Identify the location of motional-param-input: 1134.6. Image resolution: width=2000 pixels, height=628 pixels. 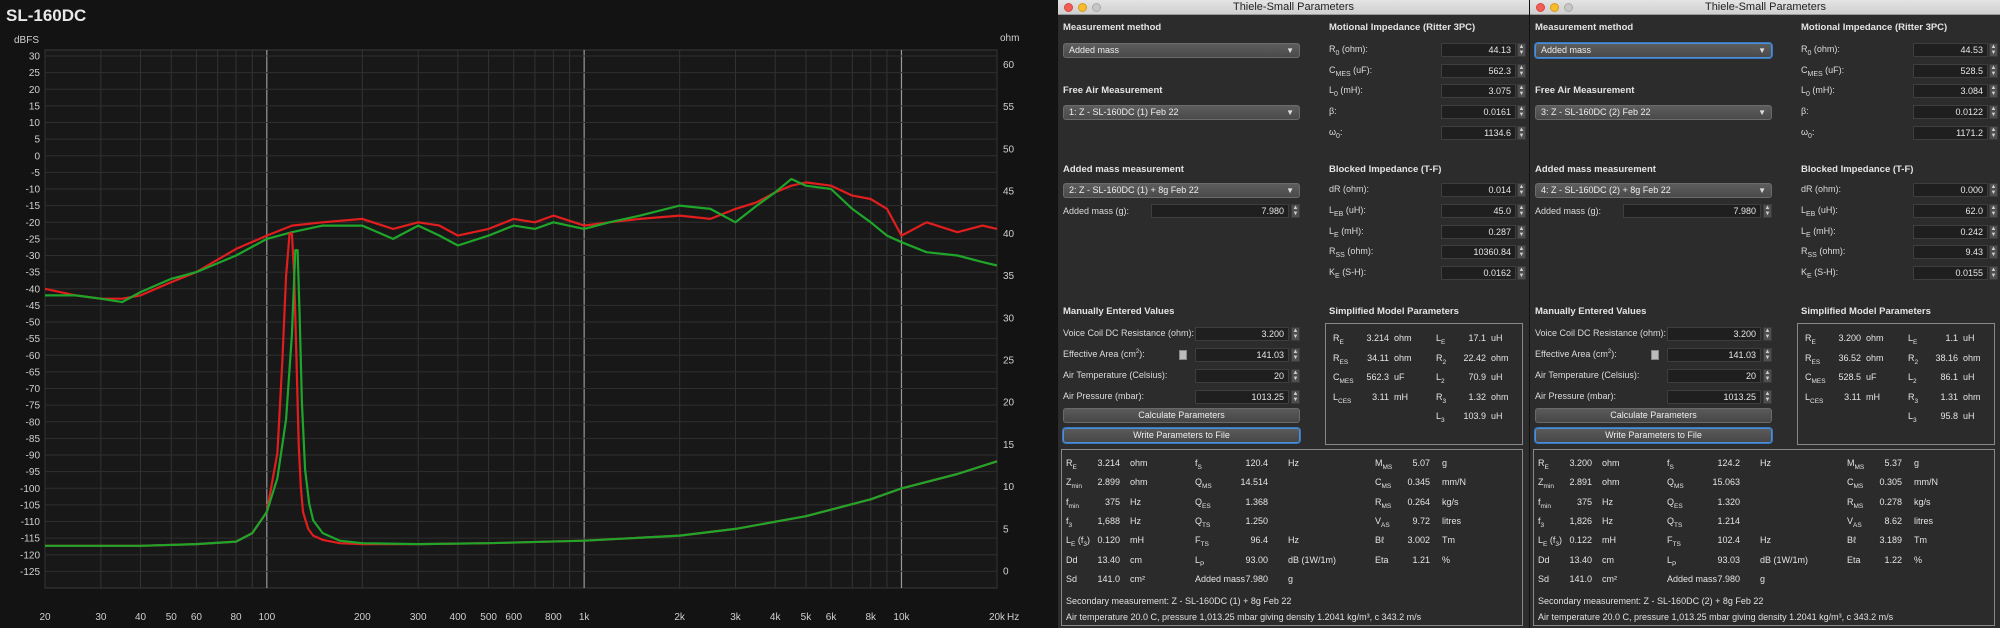
(1478, 132).